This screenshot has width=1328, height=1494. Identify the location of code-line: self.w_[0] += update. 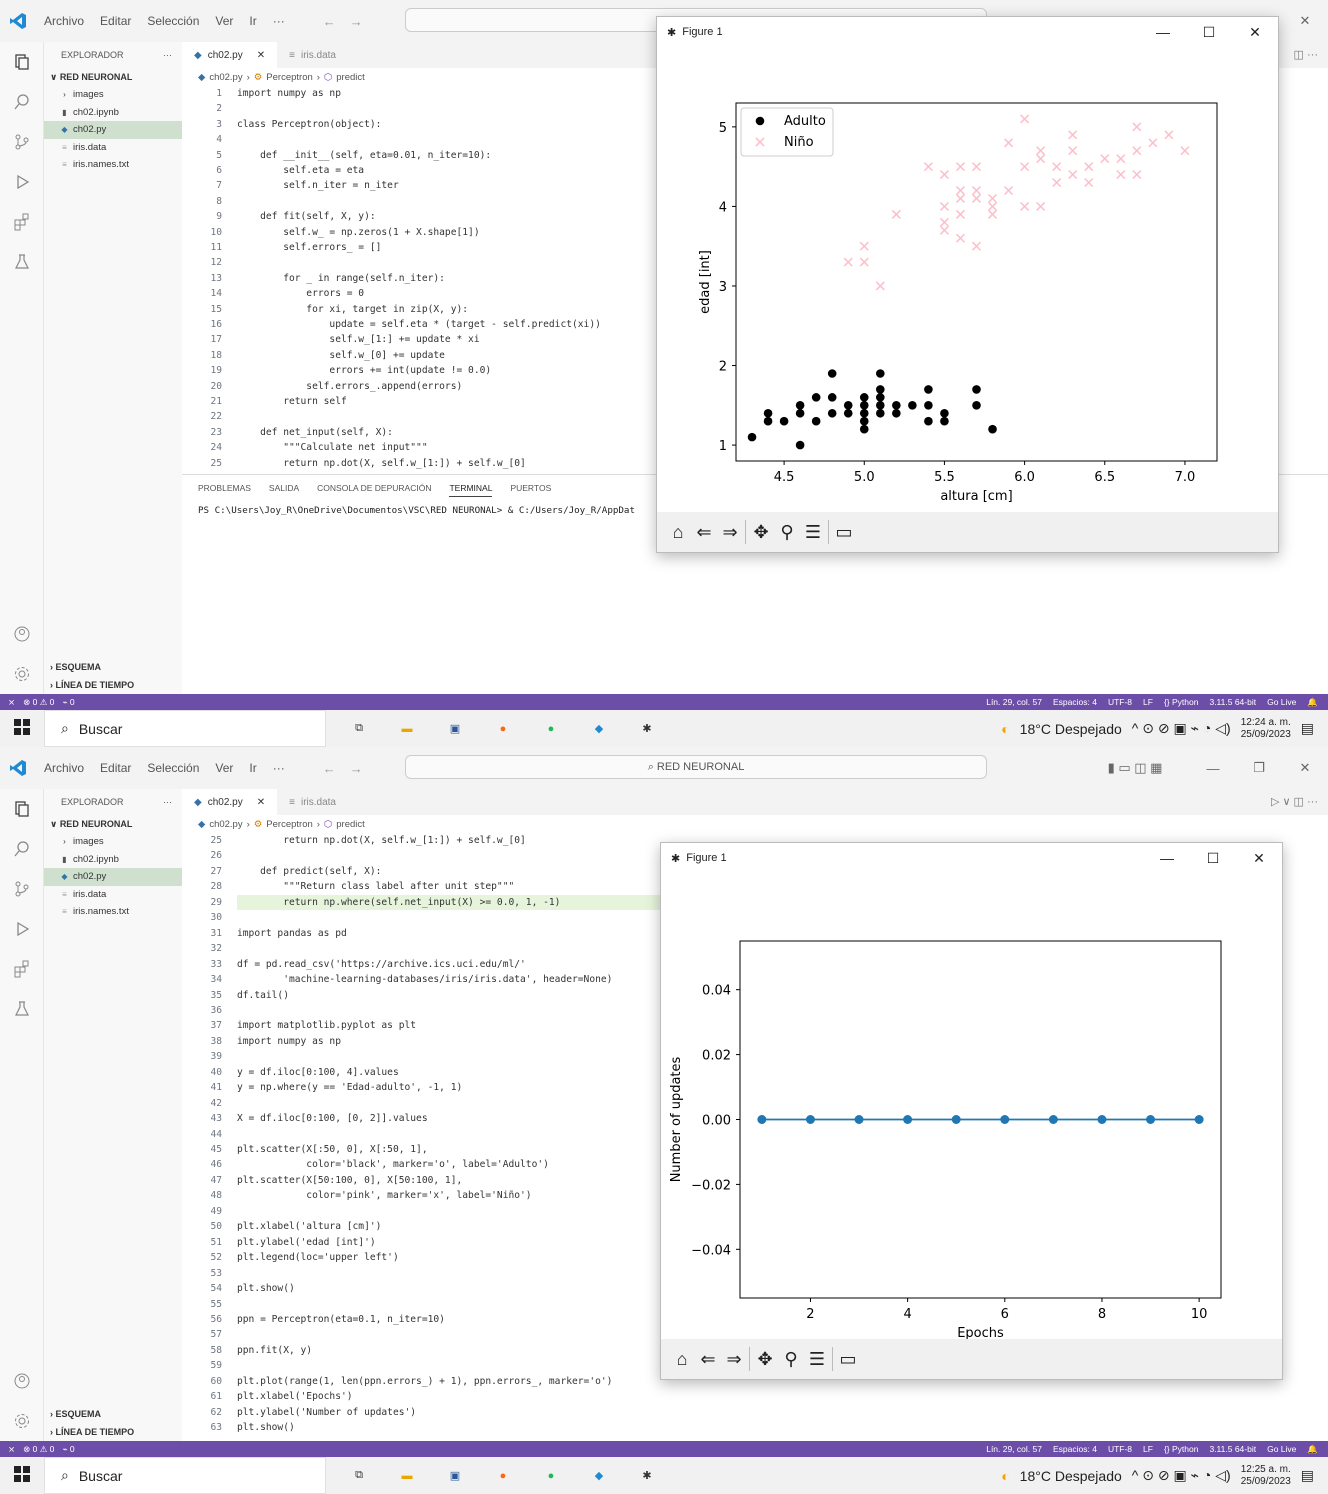
(341, 355).